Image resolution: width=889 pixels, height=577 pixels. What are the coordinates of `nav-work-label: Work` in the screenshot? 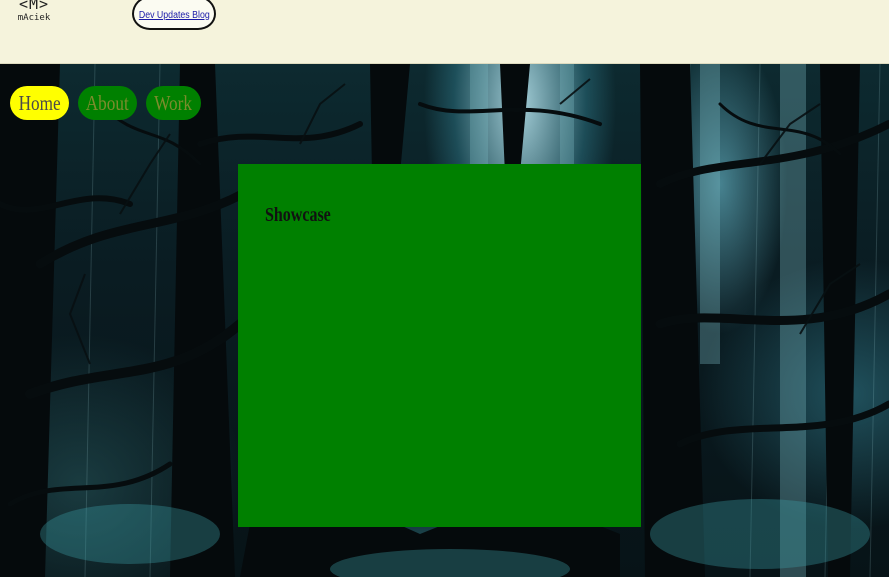 It's located at (173, 102).